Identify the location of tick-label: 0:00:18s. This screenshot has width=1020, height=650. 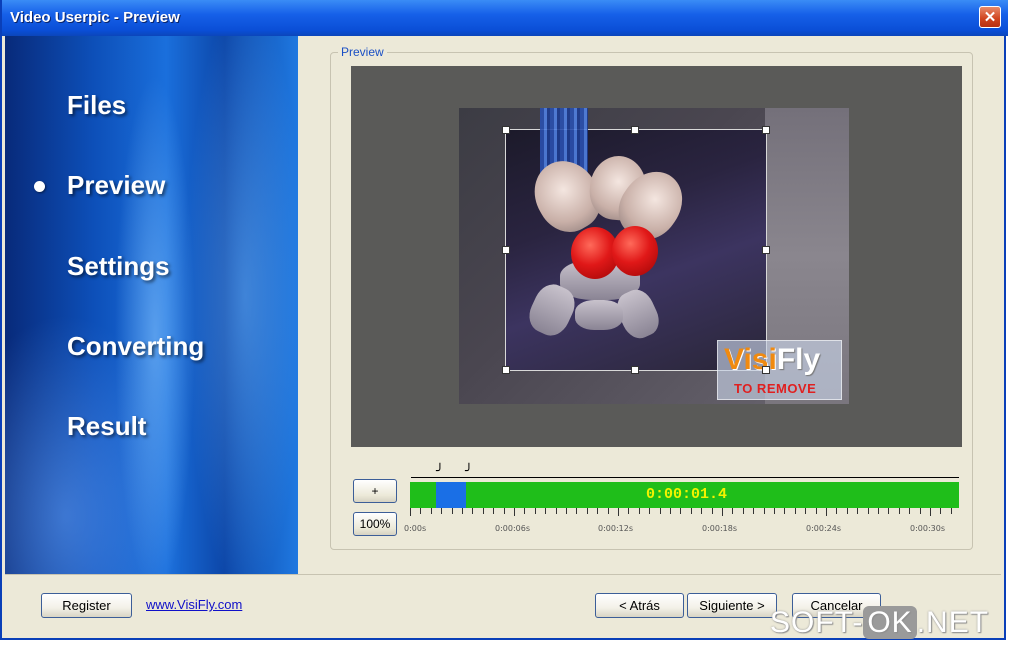
(720, 528).